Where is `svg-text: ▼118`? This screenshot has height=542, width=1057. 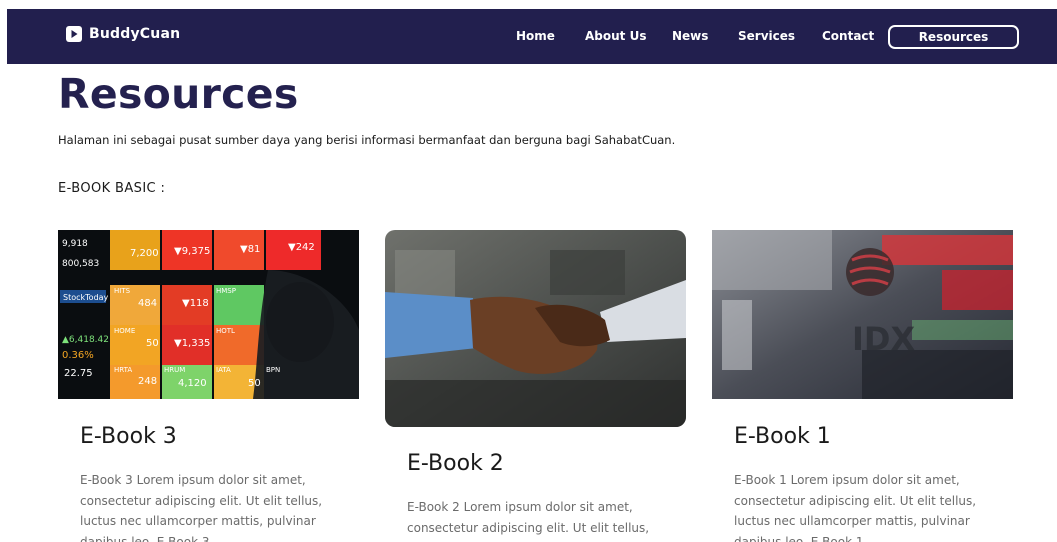 svg-text: ▼118 is located at coordinates (195, 303).